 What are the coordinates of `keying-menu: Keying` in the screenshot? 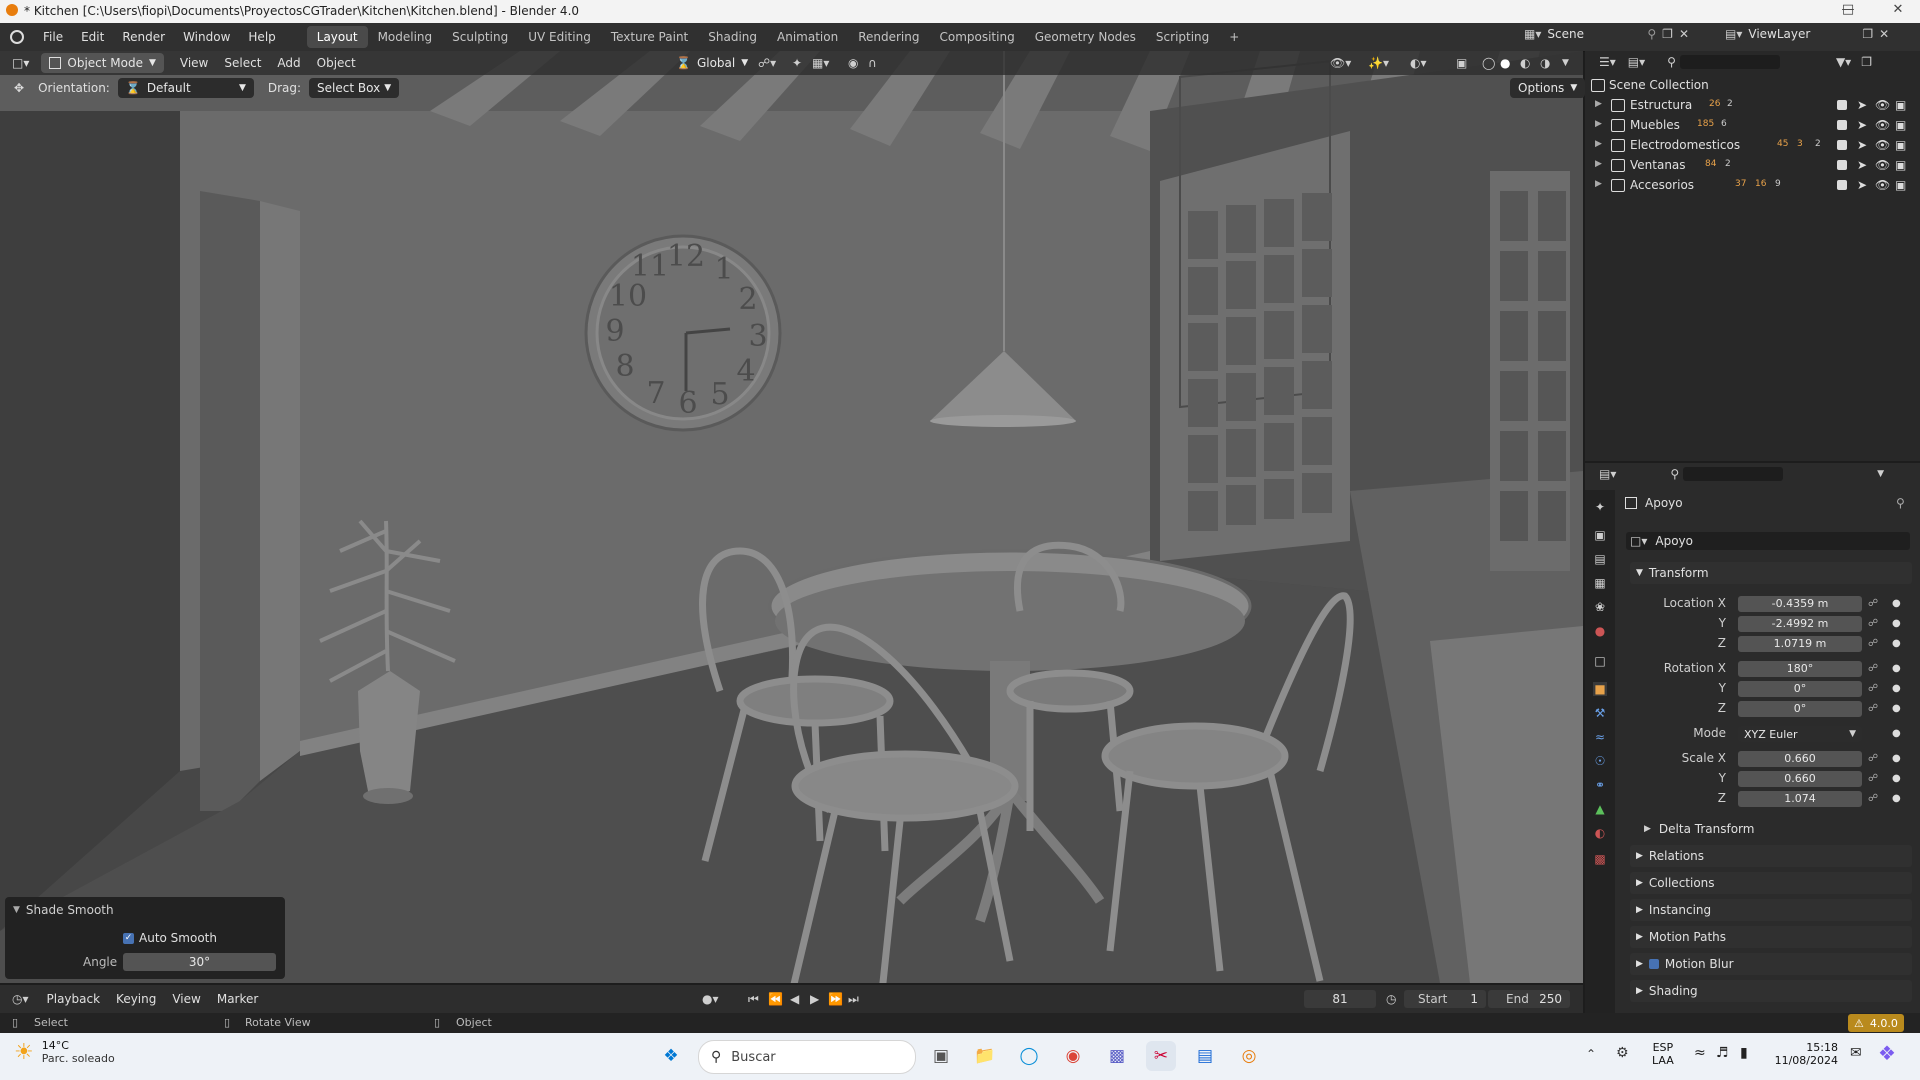 It's located at (136, 999).